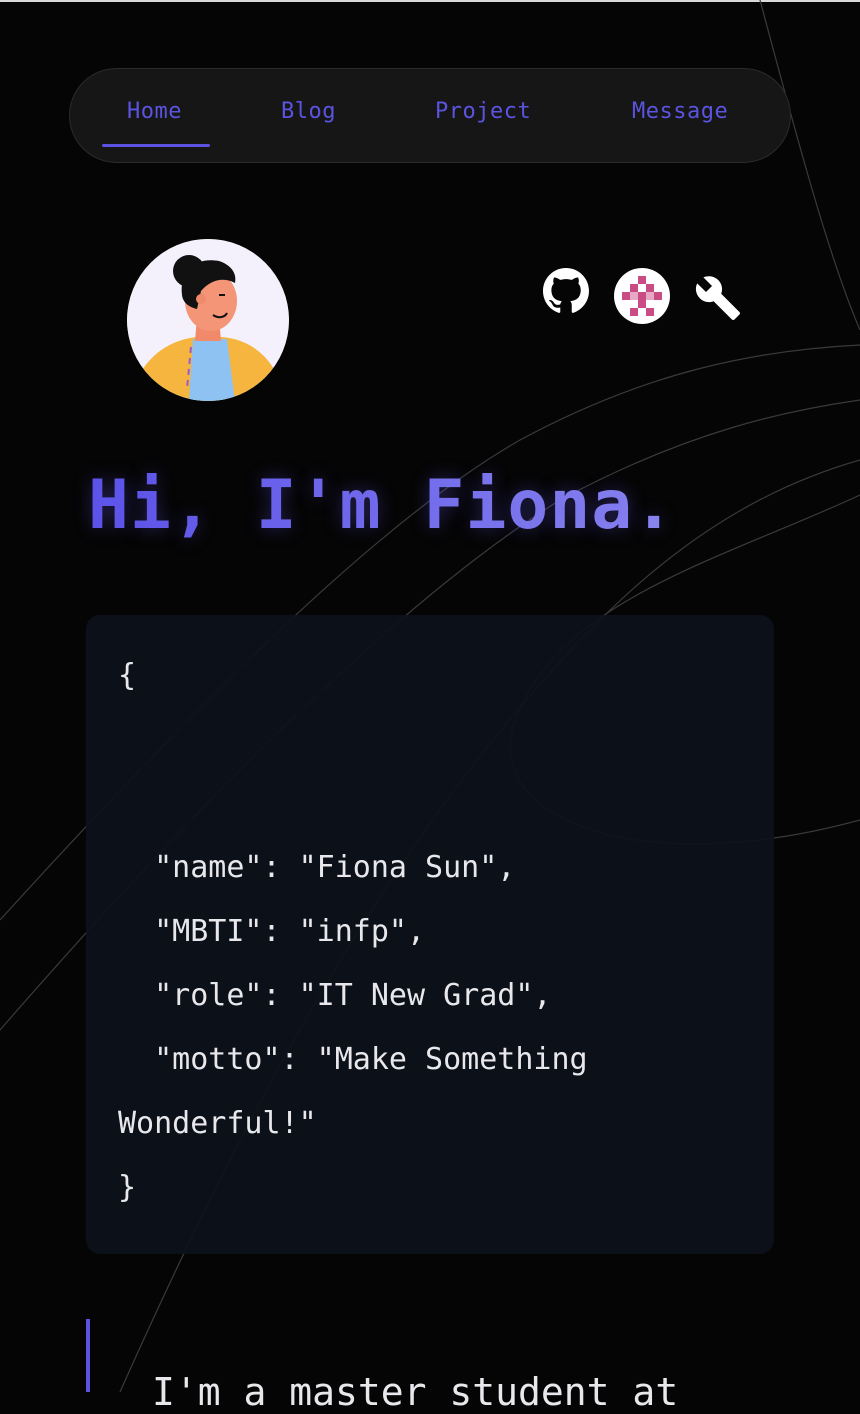 Image resolution: width=860 pixels, height=1414 pixels. I want to click on nav-item-home: Home, so click(154, 111).